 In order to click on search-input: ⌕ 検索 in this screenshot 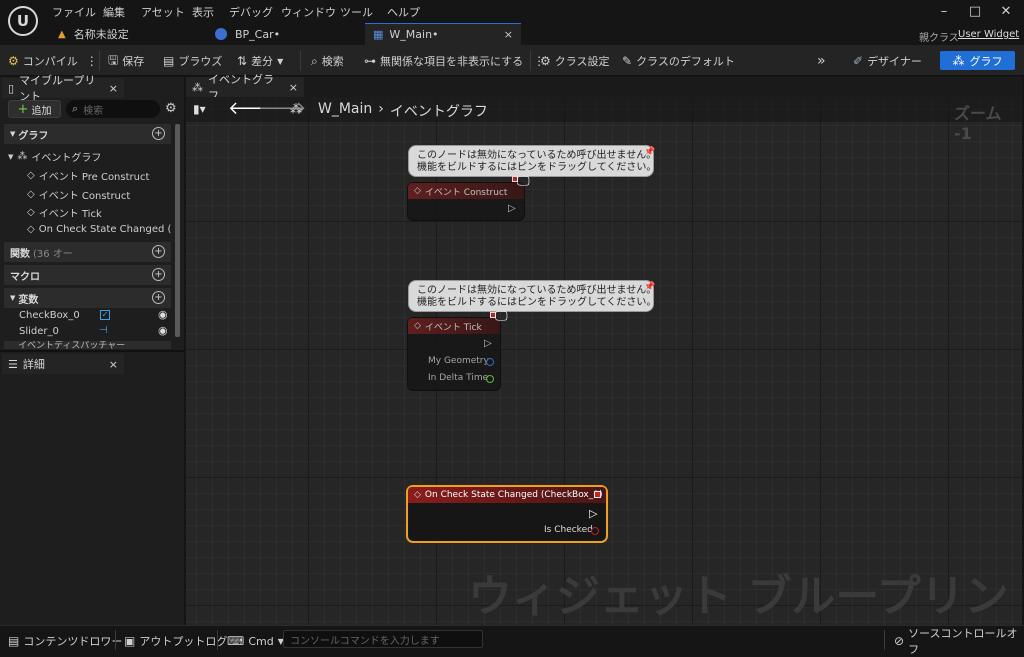, I will do `click(113, 109)`.